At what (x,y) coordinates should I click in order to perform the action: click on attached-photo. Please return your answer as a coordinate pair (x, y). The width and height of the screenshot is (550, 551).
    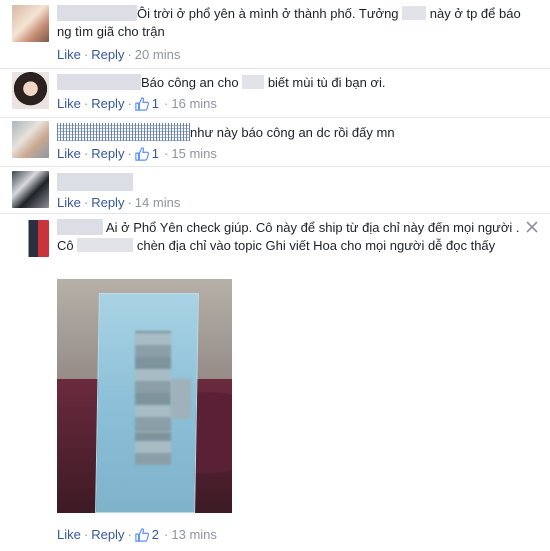
    Looking at the image, I should click on (144, 396).